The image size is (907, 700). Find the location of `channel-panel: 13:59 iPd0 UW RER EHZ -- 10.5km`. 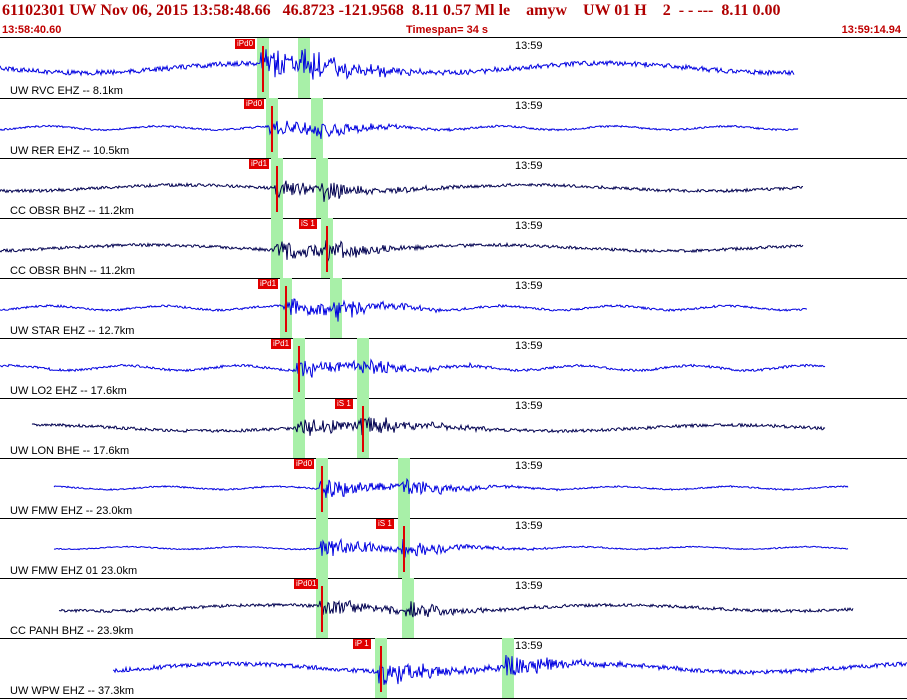

channel-panel: 13:59 iPd0 UW RER EHZ -- 10.5km is located at coordinates (453, 128).